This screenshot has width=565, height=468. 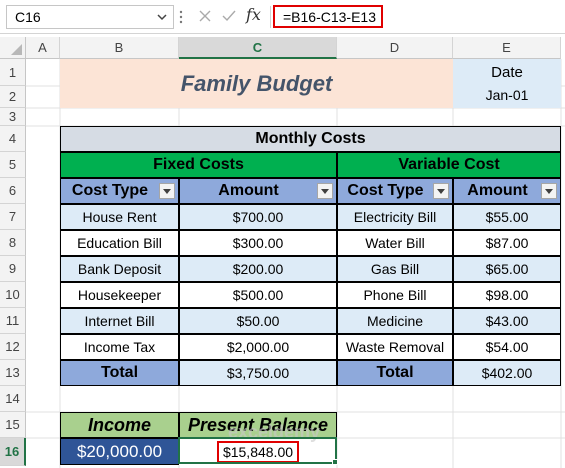 I want to click on variable-amount-header: Amount, so click(x=507, y=191).